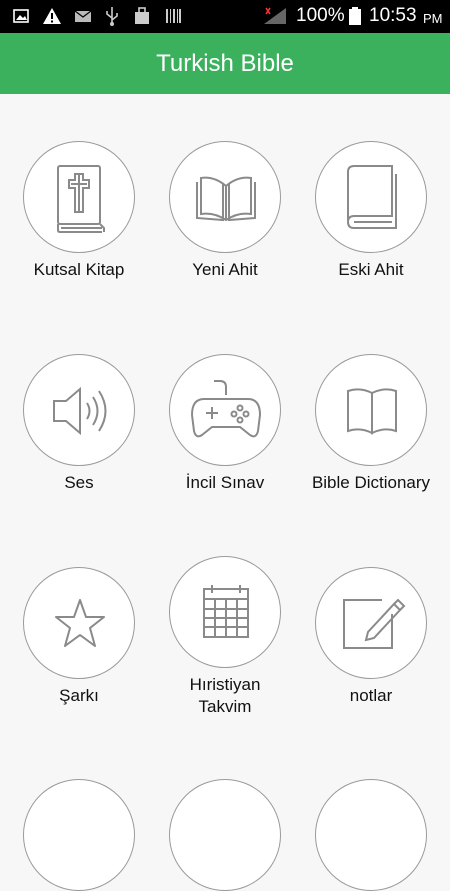  I want to click on menu-label-ses: Ses, so click(79, 482).